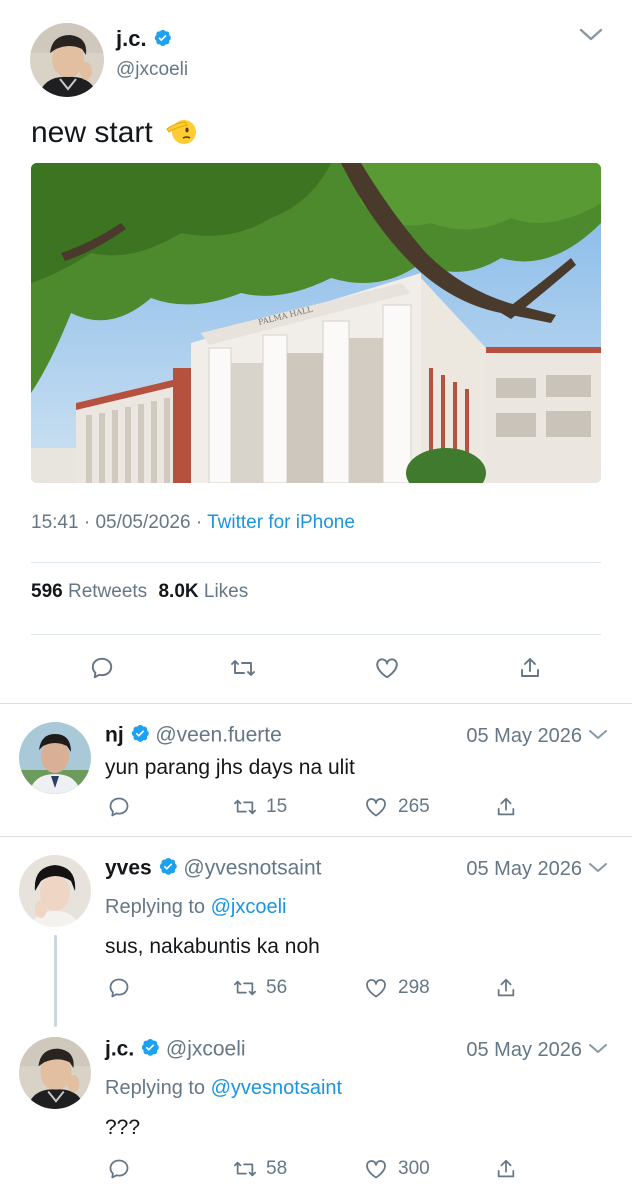  I want to click on reply-text: yun parang jhs days na ulit, so click(230, 767).